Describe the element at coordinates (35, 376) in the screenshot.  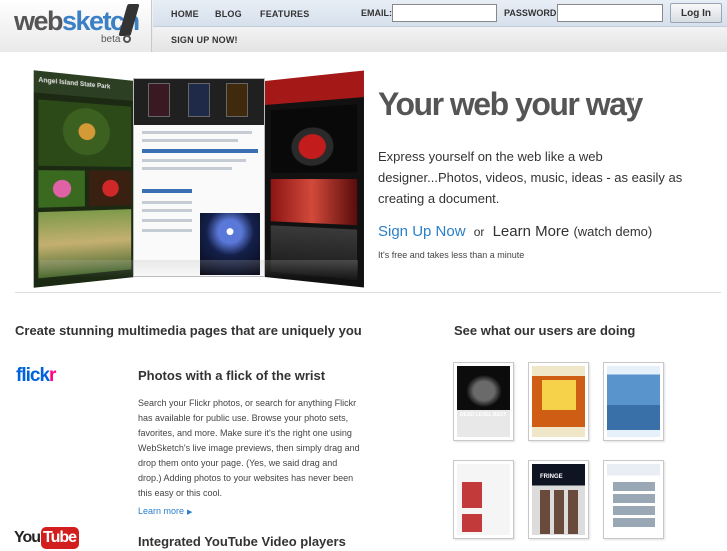
I see `flickr-logo: flickr` at that location.